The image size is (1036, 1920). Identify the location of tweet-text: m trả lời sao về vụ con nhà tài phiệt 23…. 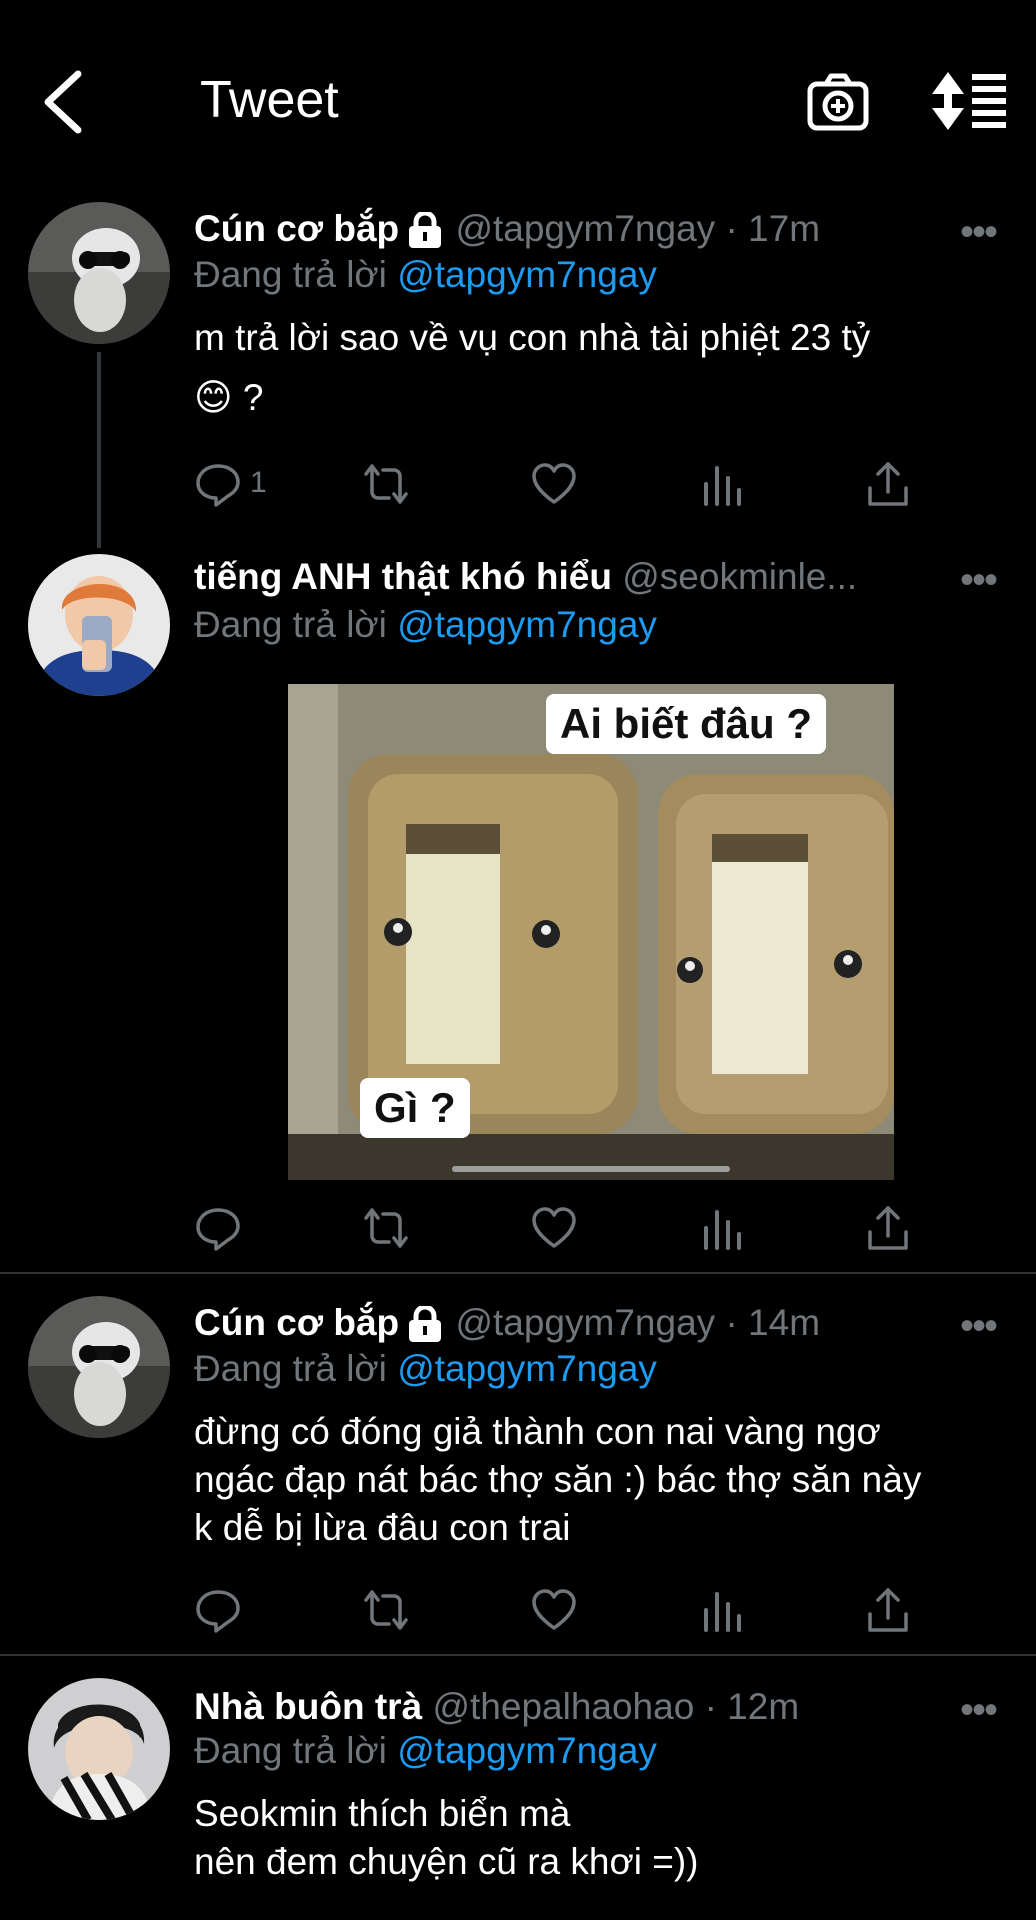
(532, 367).